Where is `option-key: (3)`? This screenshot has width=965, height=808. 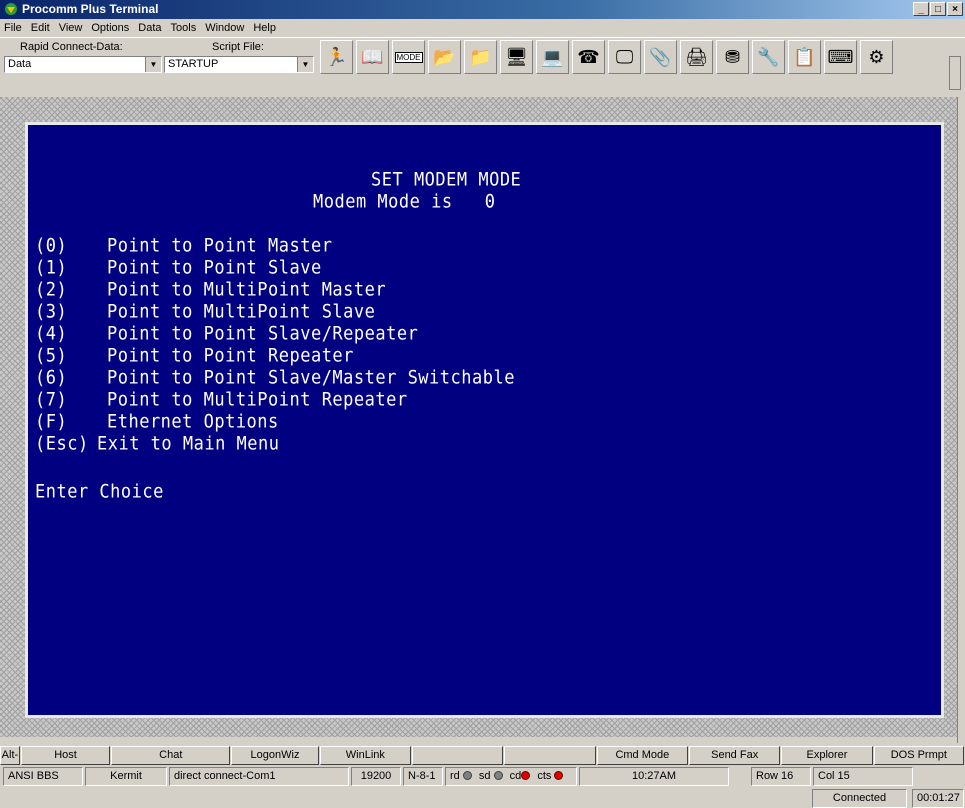 option-key: (3) is located at coordinates (51, 312).